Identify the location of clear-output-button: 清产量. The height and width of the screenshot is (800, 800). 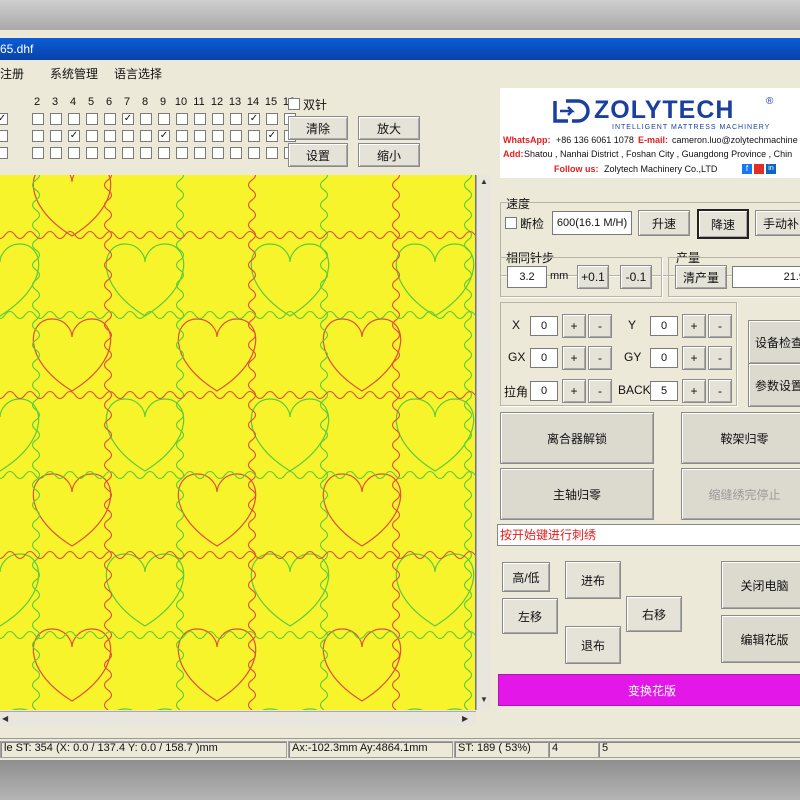
(701, 277).